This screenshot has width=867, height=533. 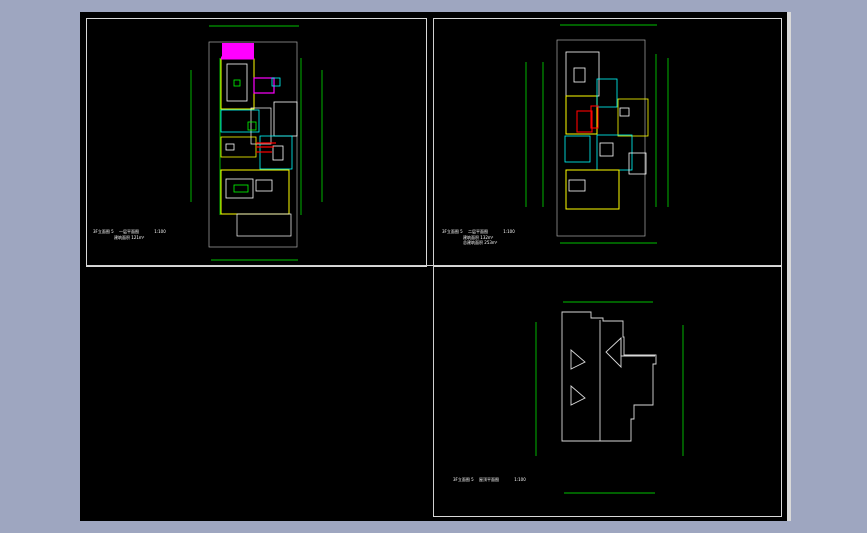 I want to click on sheet1-label-left: 3F立面图 5, so click(x=103, y=231).